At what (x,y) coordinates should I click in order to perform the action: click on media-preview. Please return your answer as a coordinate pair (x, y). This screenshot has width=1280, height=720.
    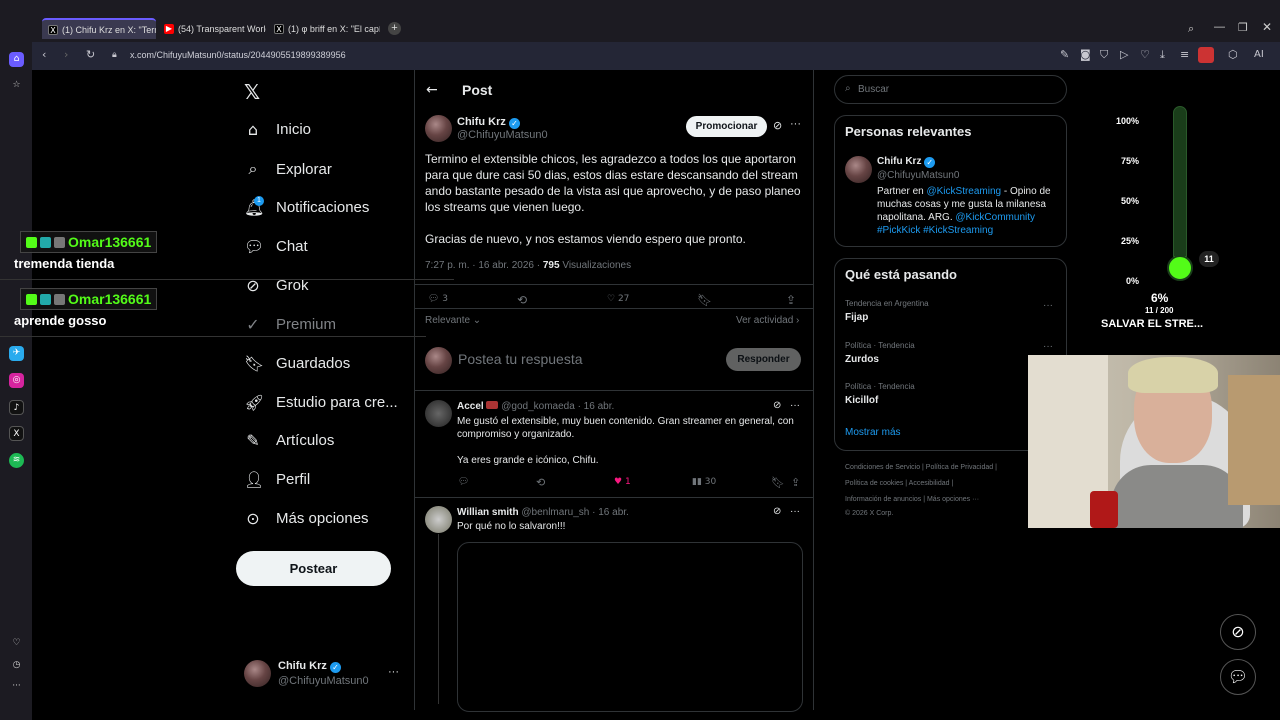
    Looking at the image, I should click on (630, 627).